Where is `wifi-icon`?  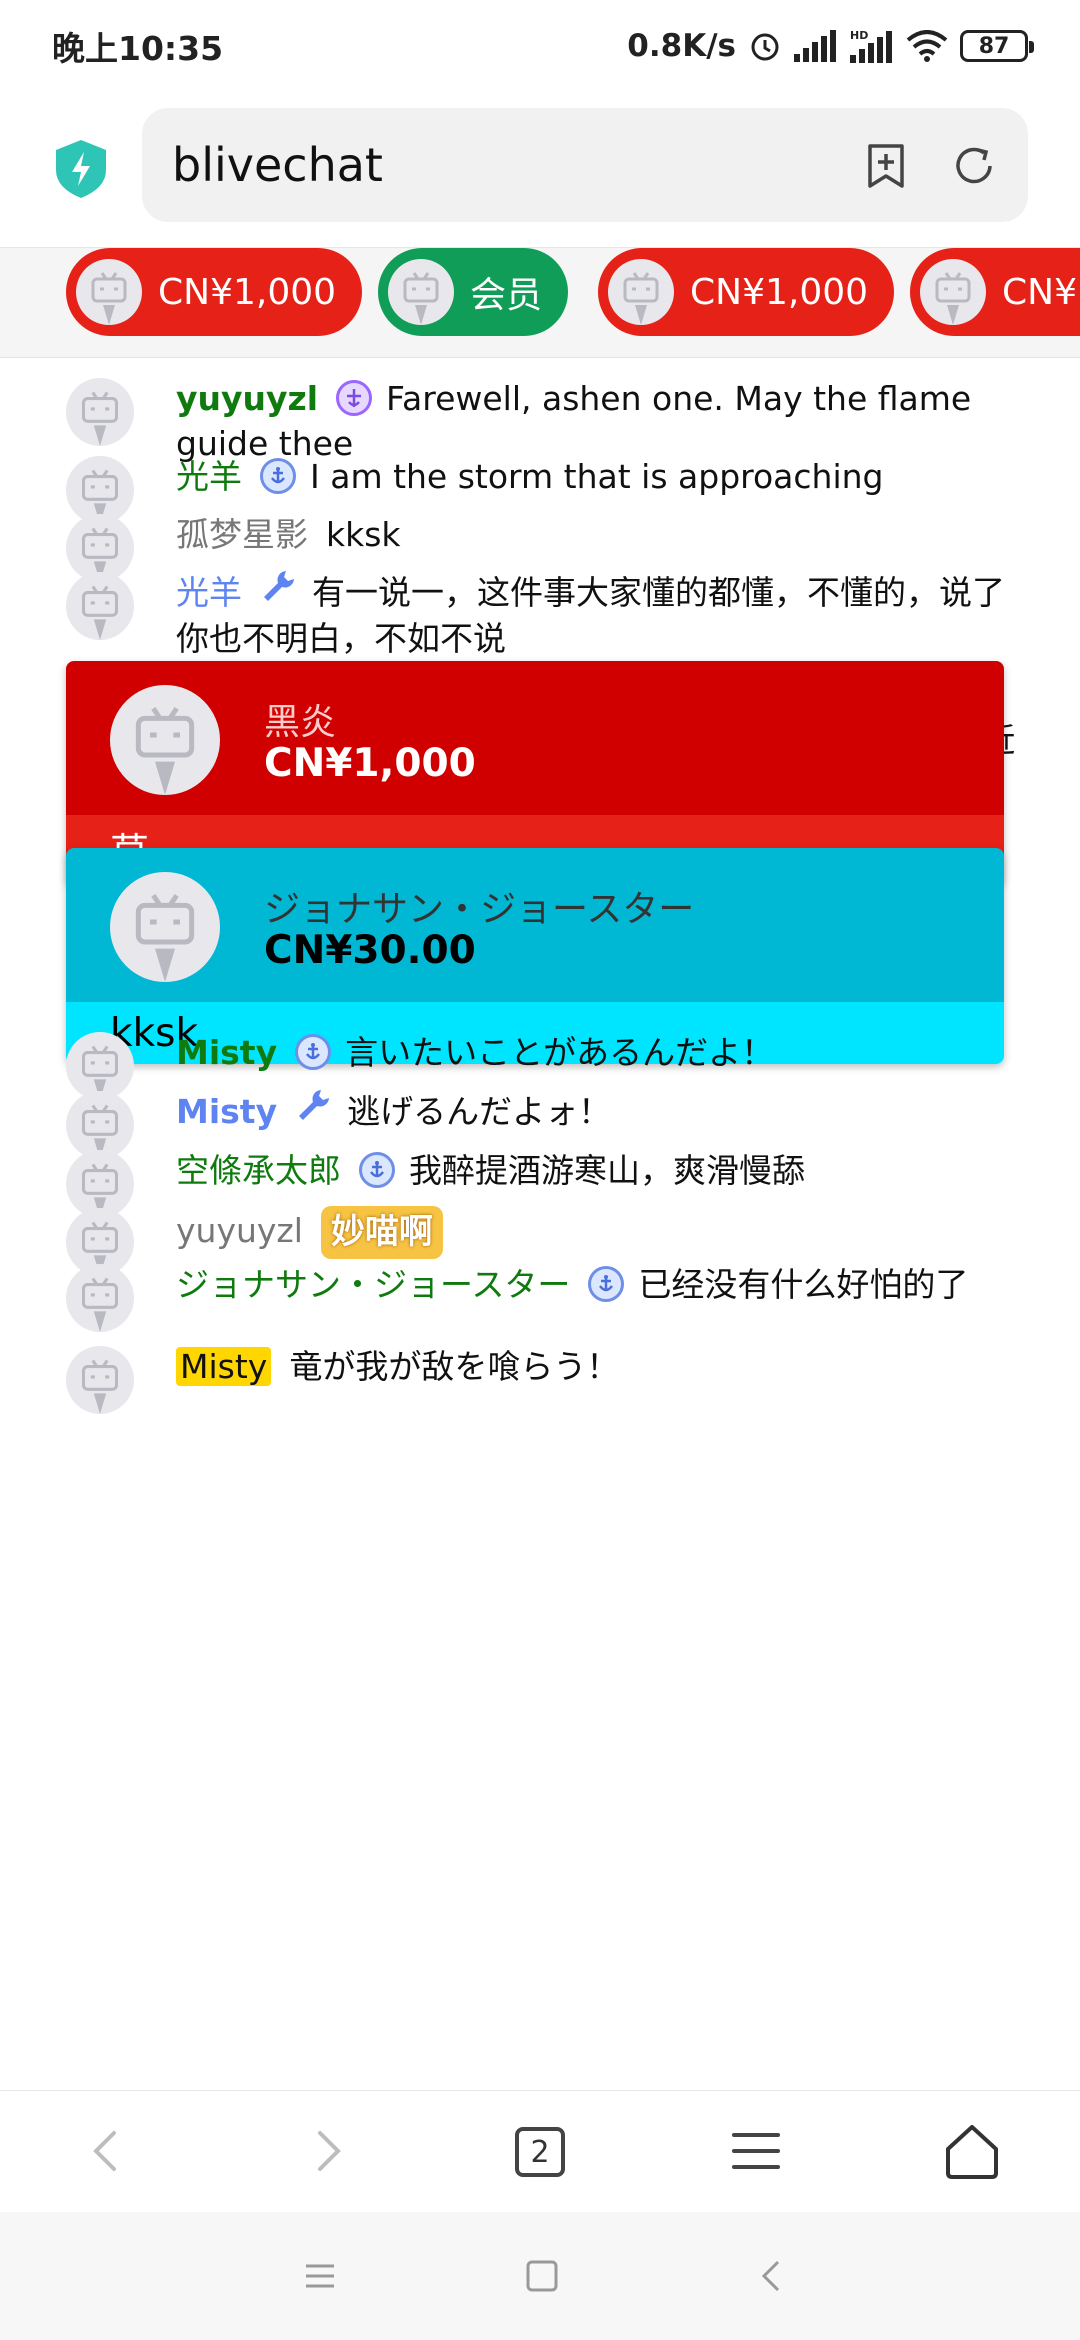
wifi-icon is located at coordinates (927, 46).